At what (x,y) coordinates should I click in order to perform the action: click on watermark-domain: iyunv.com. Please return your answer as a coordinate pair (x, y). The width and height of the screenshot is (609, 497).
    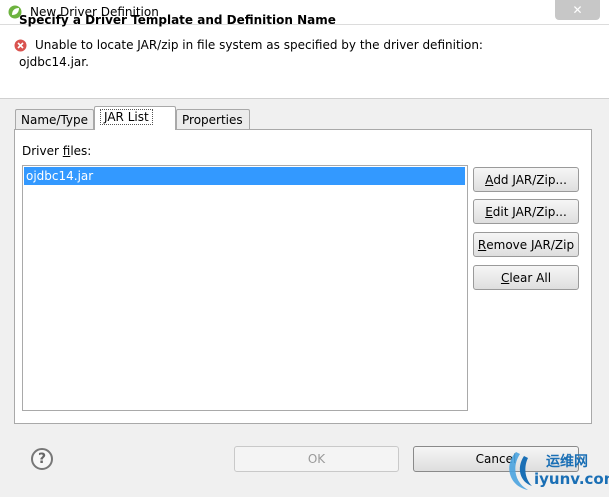
    Looking at the image, I should click on (571, 479).